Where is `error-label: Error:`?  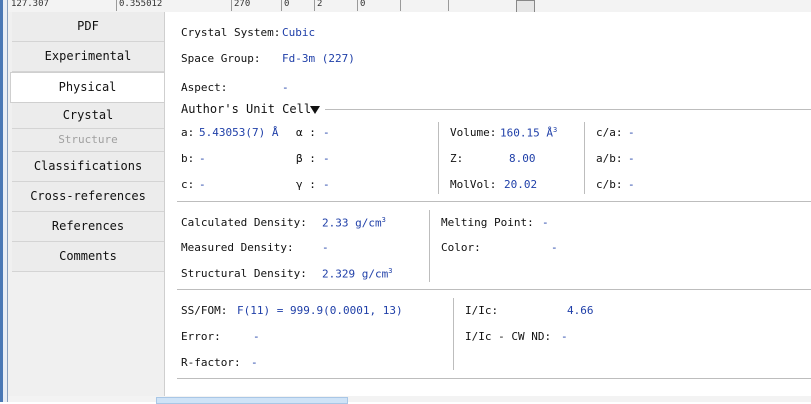
error-label: Error: is located at coordinates (201, 336).